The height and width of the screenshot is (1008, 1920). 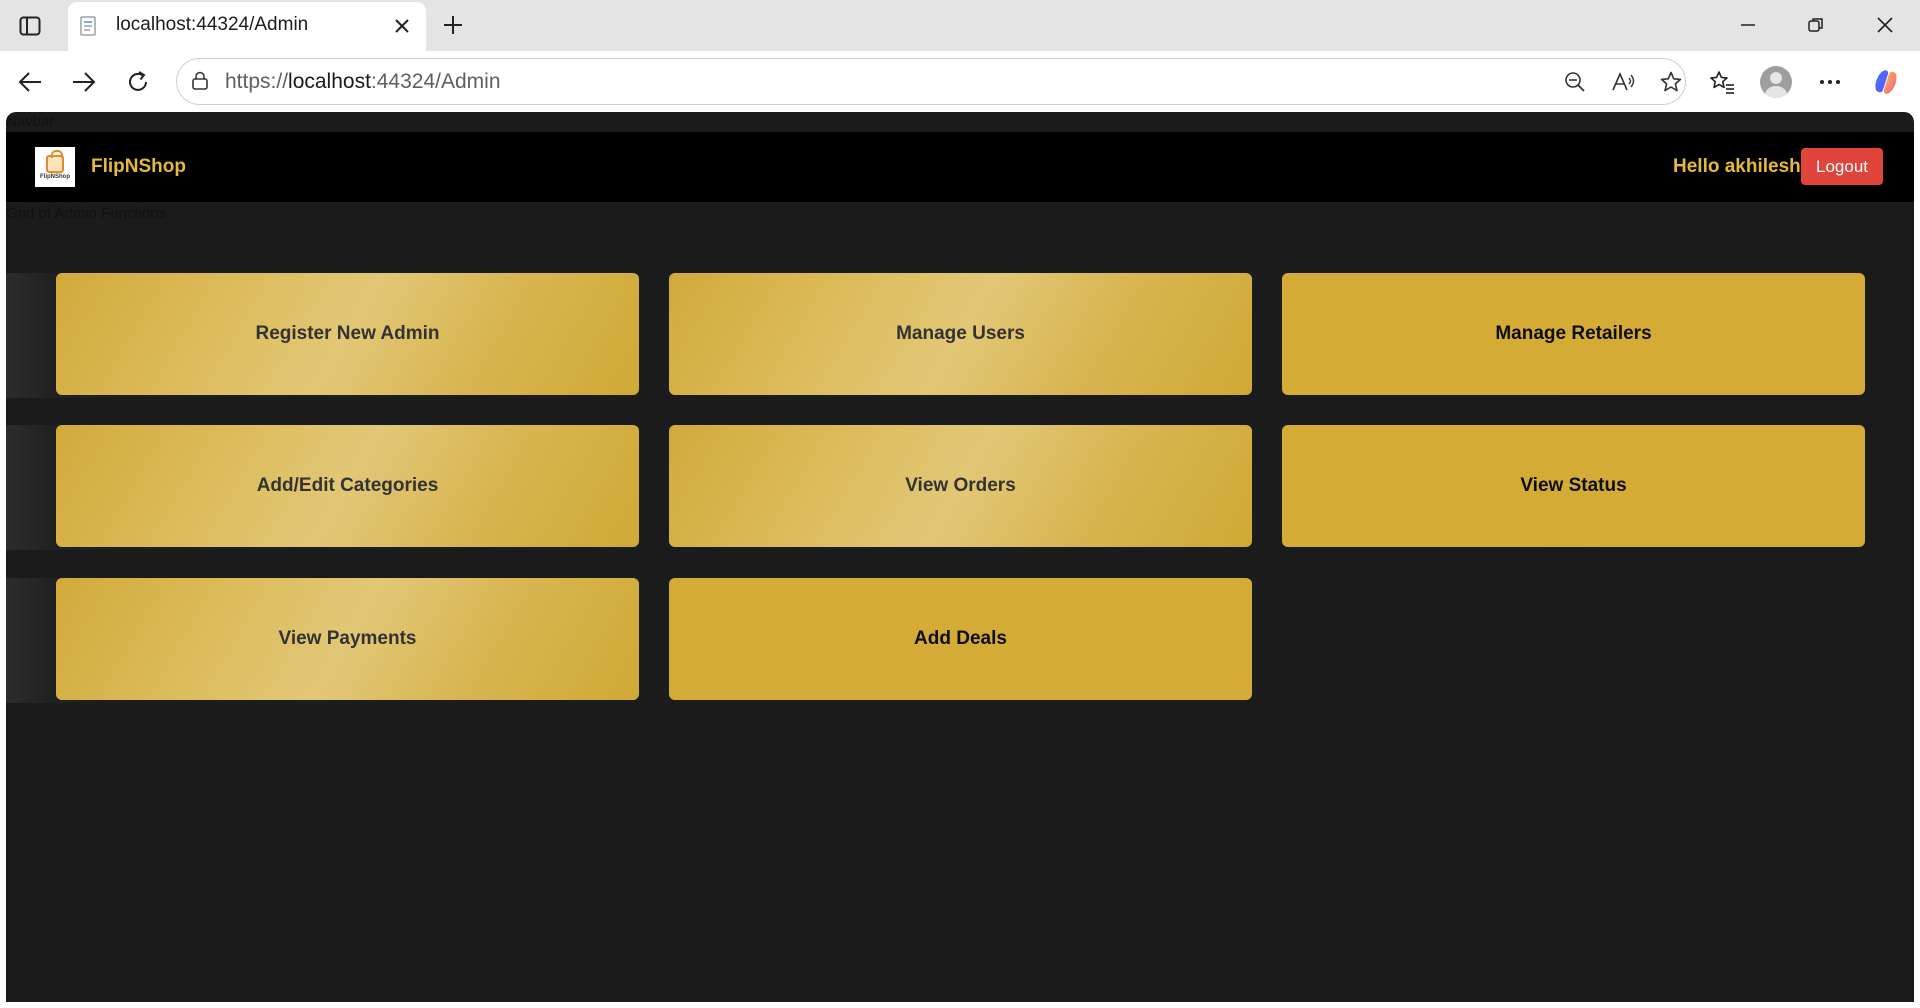 What do you see at coordinates (138, 82) in the screenshot?
I see `refresh-icon` at bounding box center [138, 82].